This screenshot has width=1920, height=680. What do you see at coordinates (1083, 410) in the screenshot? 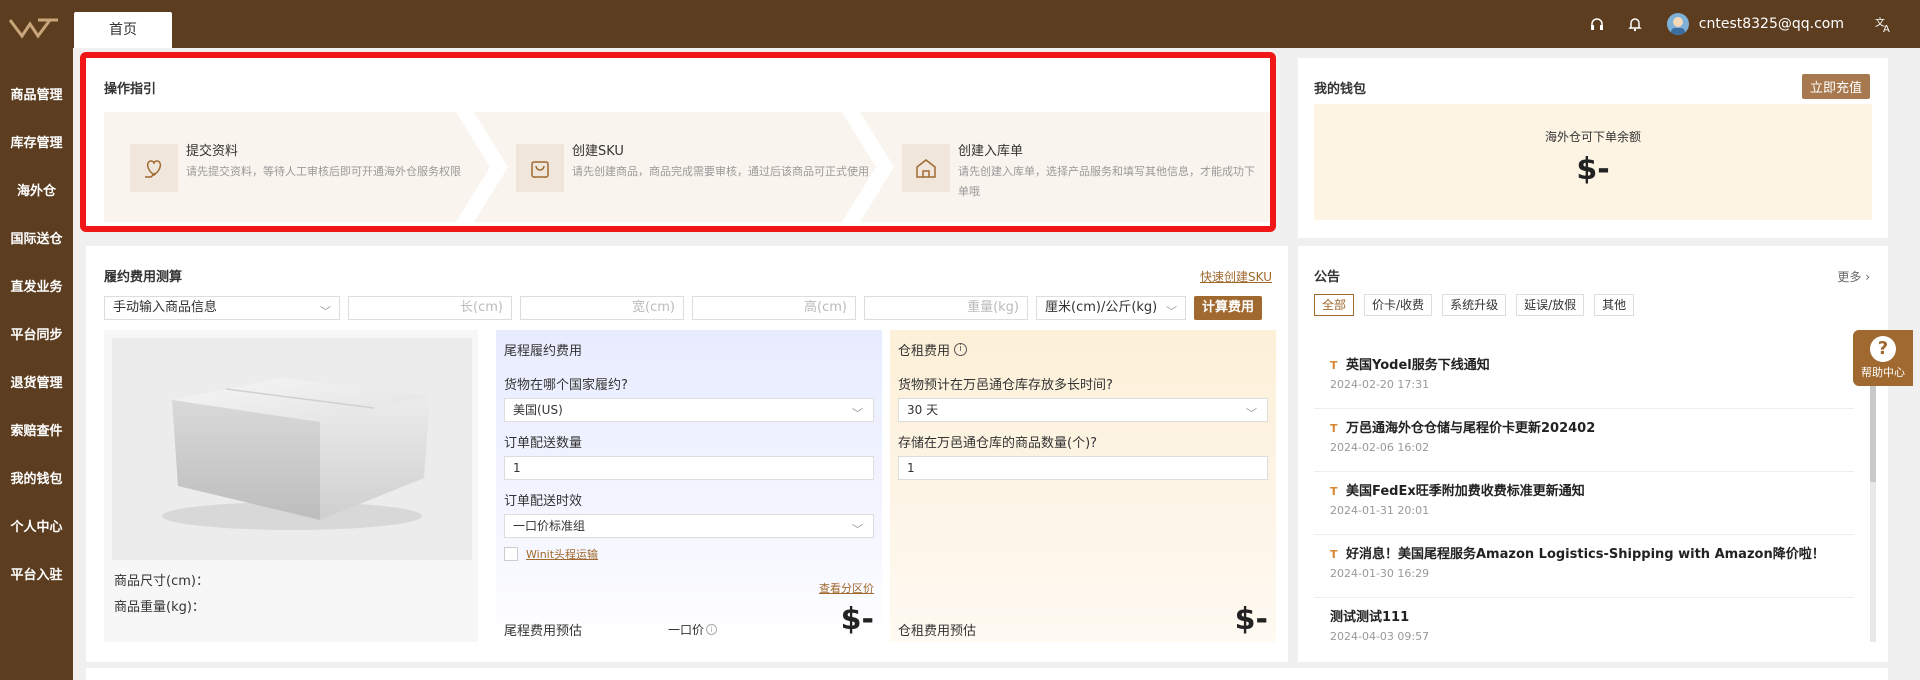
I see `storage-days-select: 30 天 ﹀` at bounding box center [1083, 410].